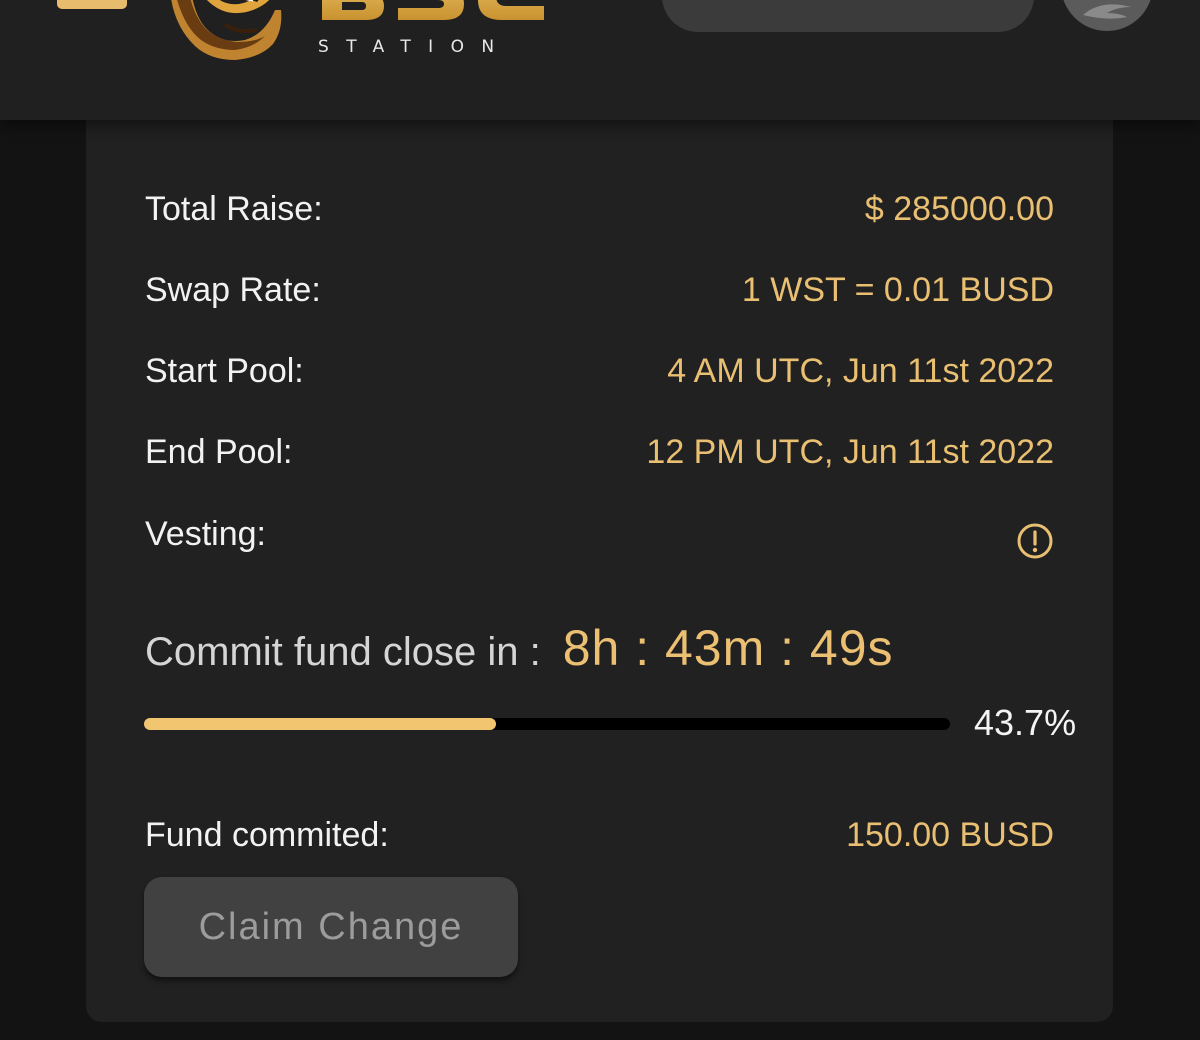 This screenshot has width=1200, height=1040. I want to click on progress-percent: 43.7%, so click(1025, 722).